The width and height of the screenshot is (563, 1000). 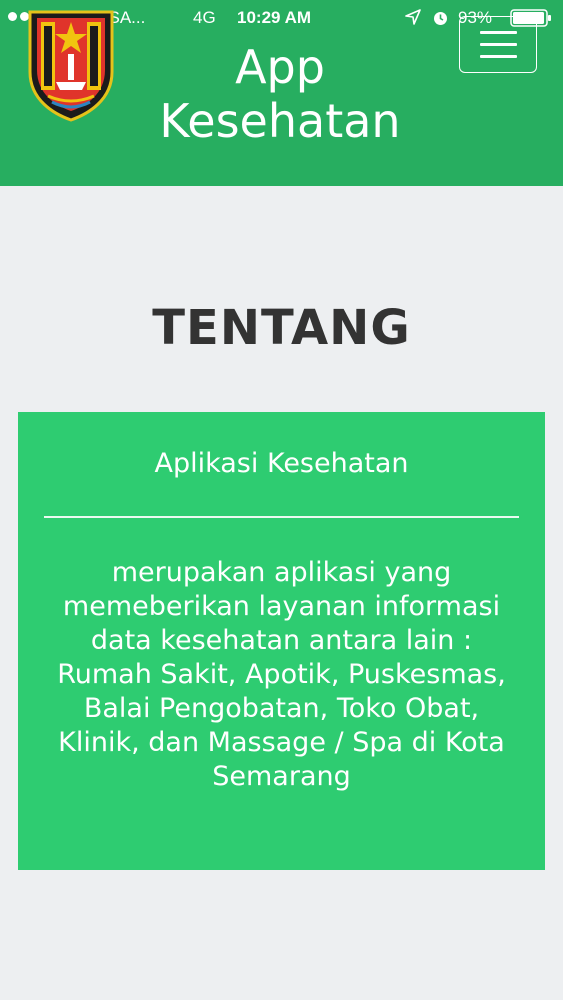 What do you see at coordinates (204, 17) in the screenshot?
I see `network-type: 4G` at bounding box center [204, 17].